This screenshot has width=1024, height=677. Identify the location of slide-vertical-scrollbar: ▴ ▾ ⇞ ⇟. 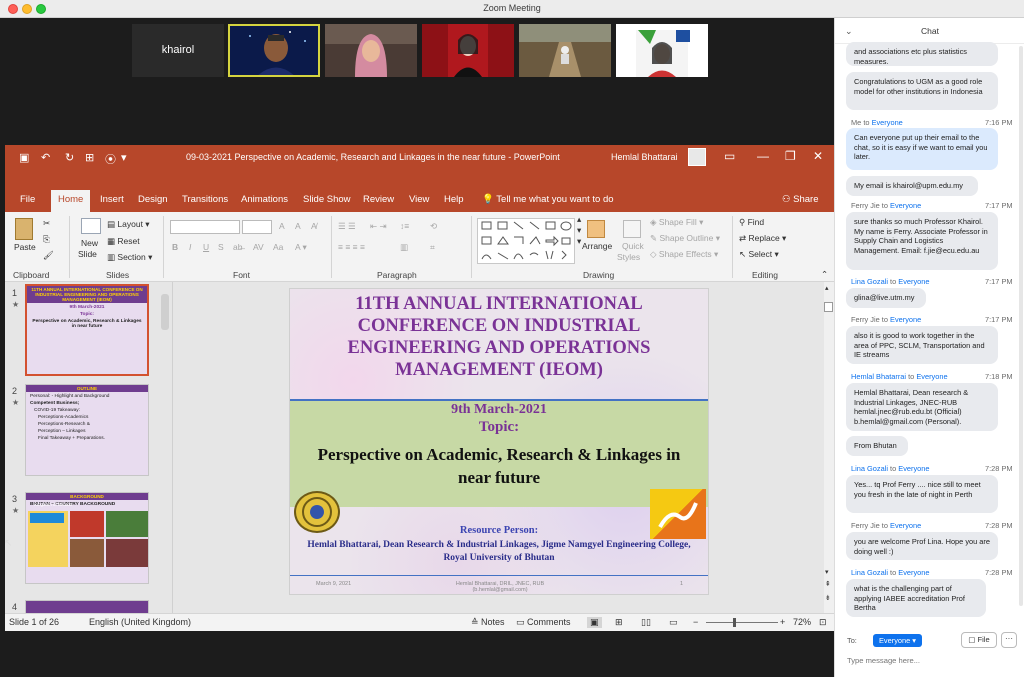
(829, 447).